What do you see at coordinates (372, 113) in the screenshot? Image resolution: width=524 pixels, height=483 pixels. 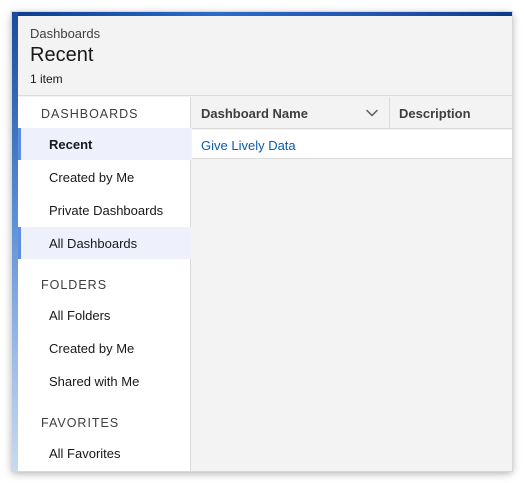 I see `chevron-down-icon` at bounding box center [372, 113].